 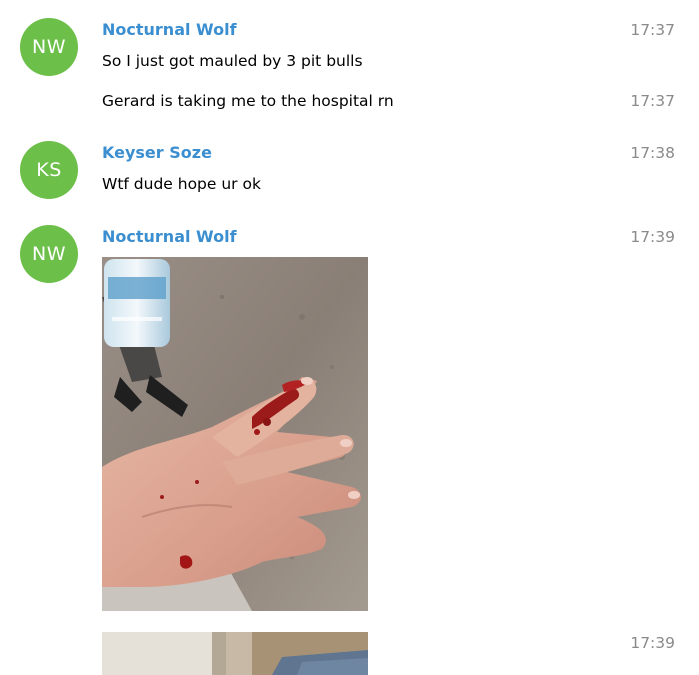 I want to click on sender-name: Keyser Soze, so click(x=157, y=153).